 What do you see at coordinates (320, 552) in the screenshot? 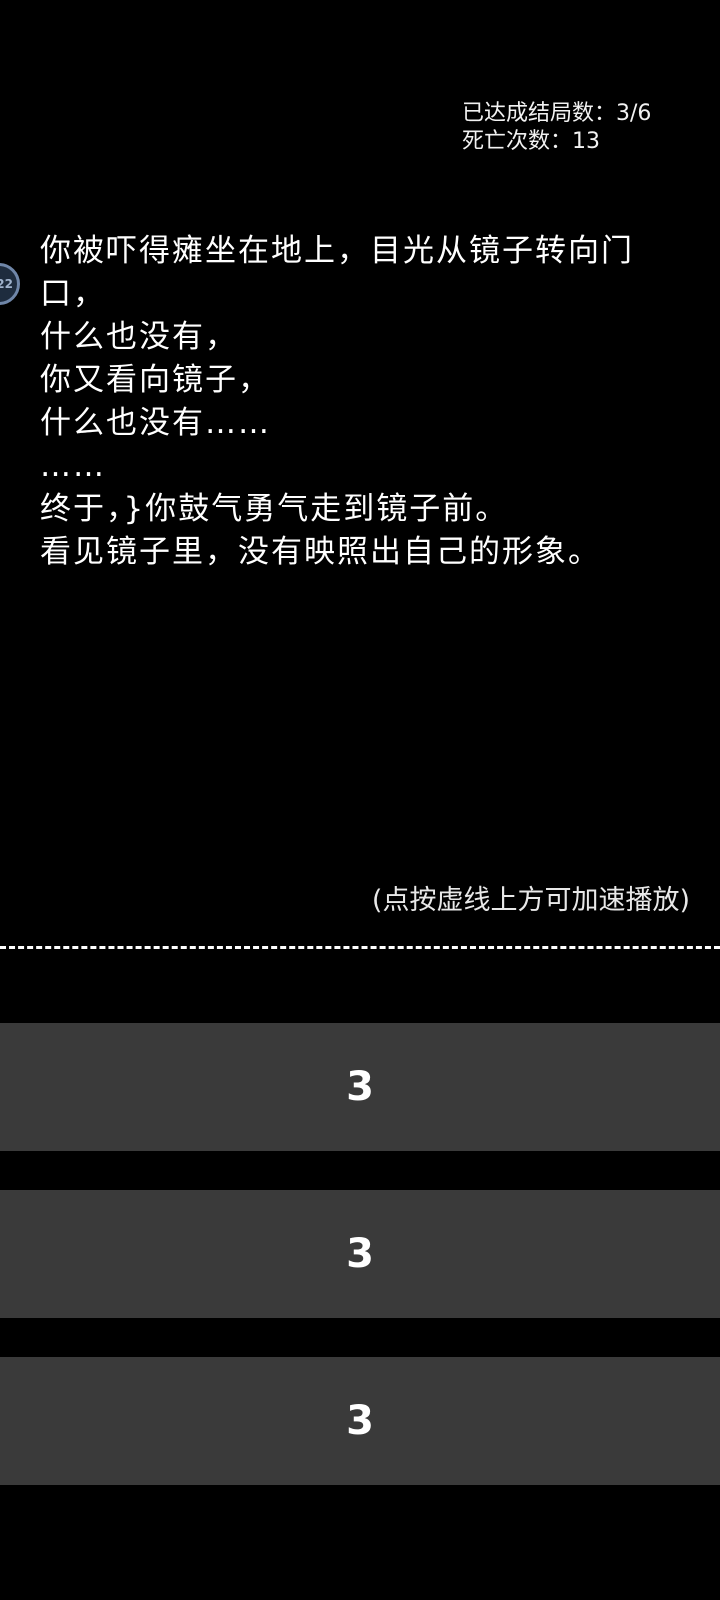
I see `story-line: 看见镜子里，没有映照出自己的形象。` at bounding box center [320, 552].